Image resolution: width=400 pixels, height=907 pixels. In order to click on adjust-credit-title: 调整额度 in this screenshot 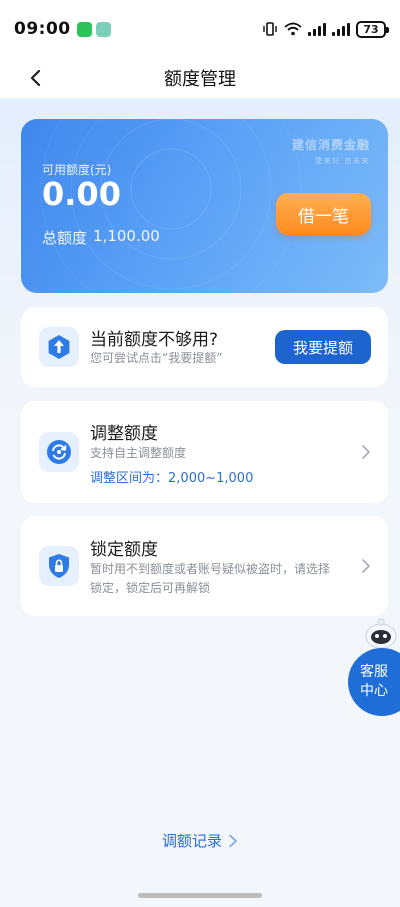, I will do `click(124, 434)`.